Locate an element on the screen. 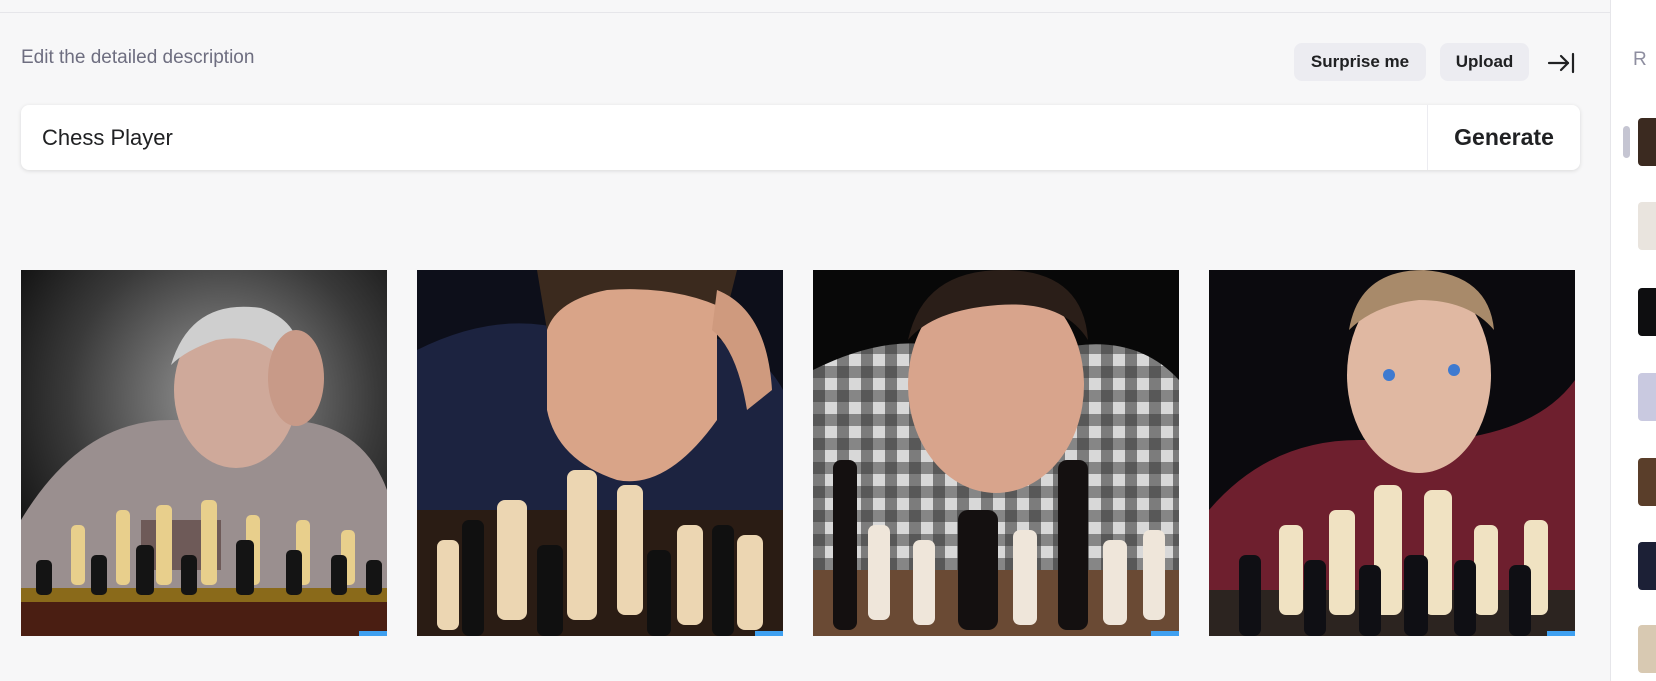 The image size is (1656, 681). description-label: Edit the detailed description is located at coordinates (138, 57).